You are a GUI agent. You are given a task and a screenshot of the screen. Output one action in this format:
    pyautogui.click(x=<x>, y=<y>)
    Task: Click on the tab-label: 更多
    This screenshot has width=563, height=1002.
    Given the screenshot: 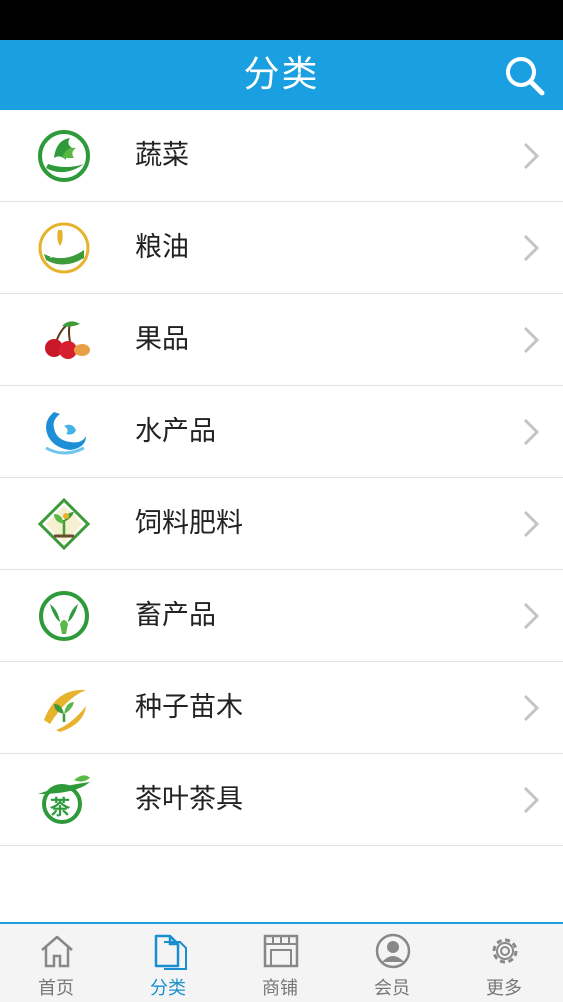 What is the action you would take?
    pyautogui.click(x=504, y=988)
    